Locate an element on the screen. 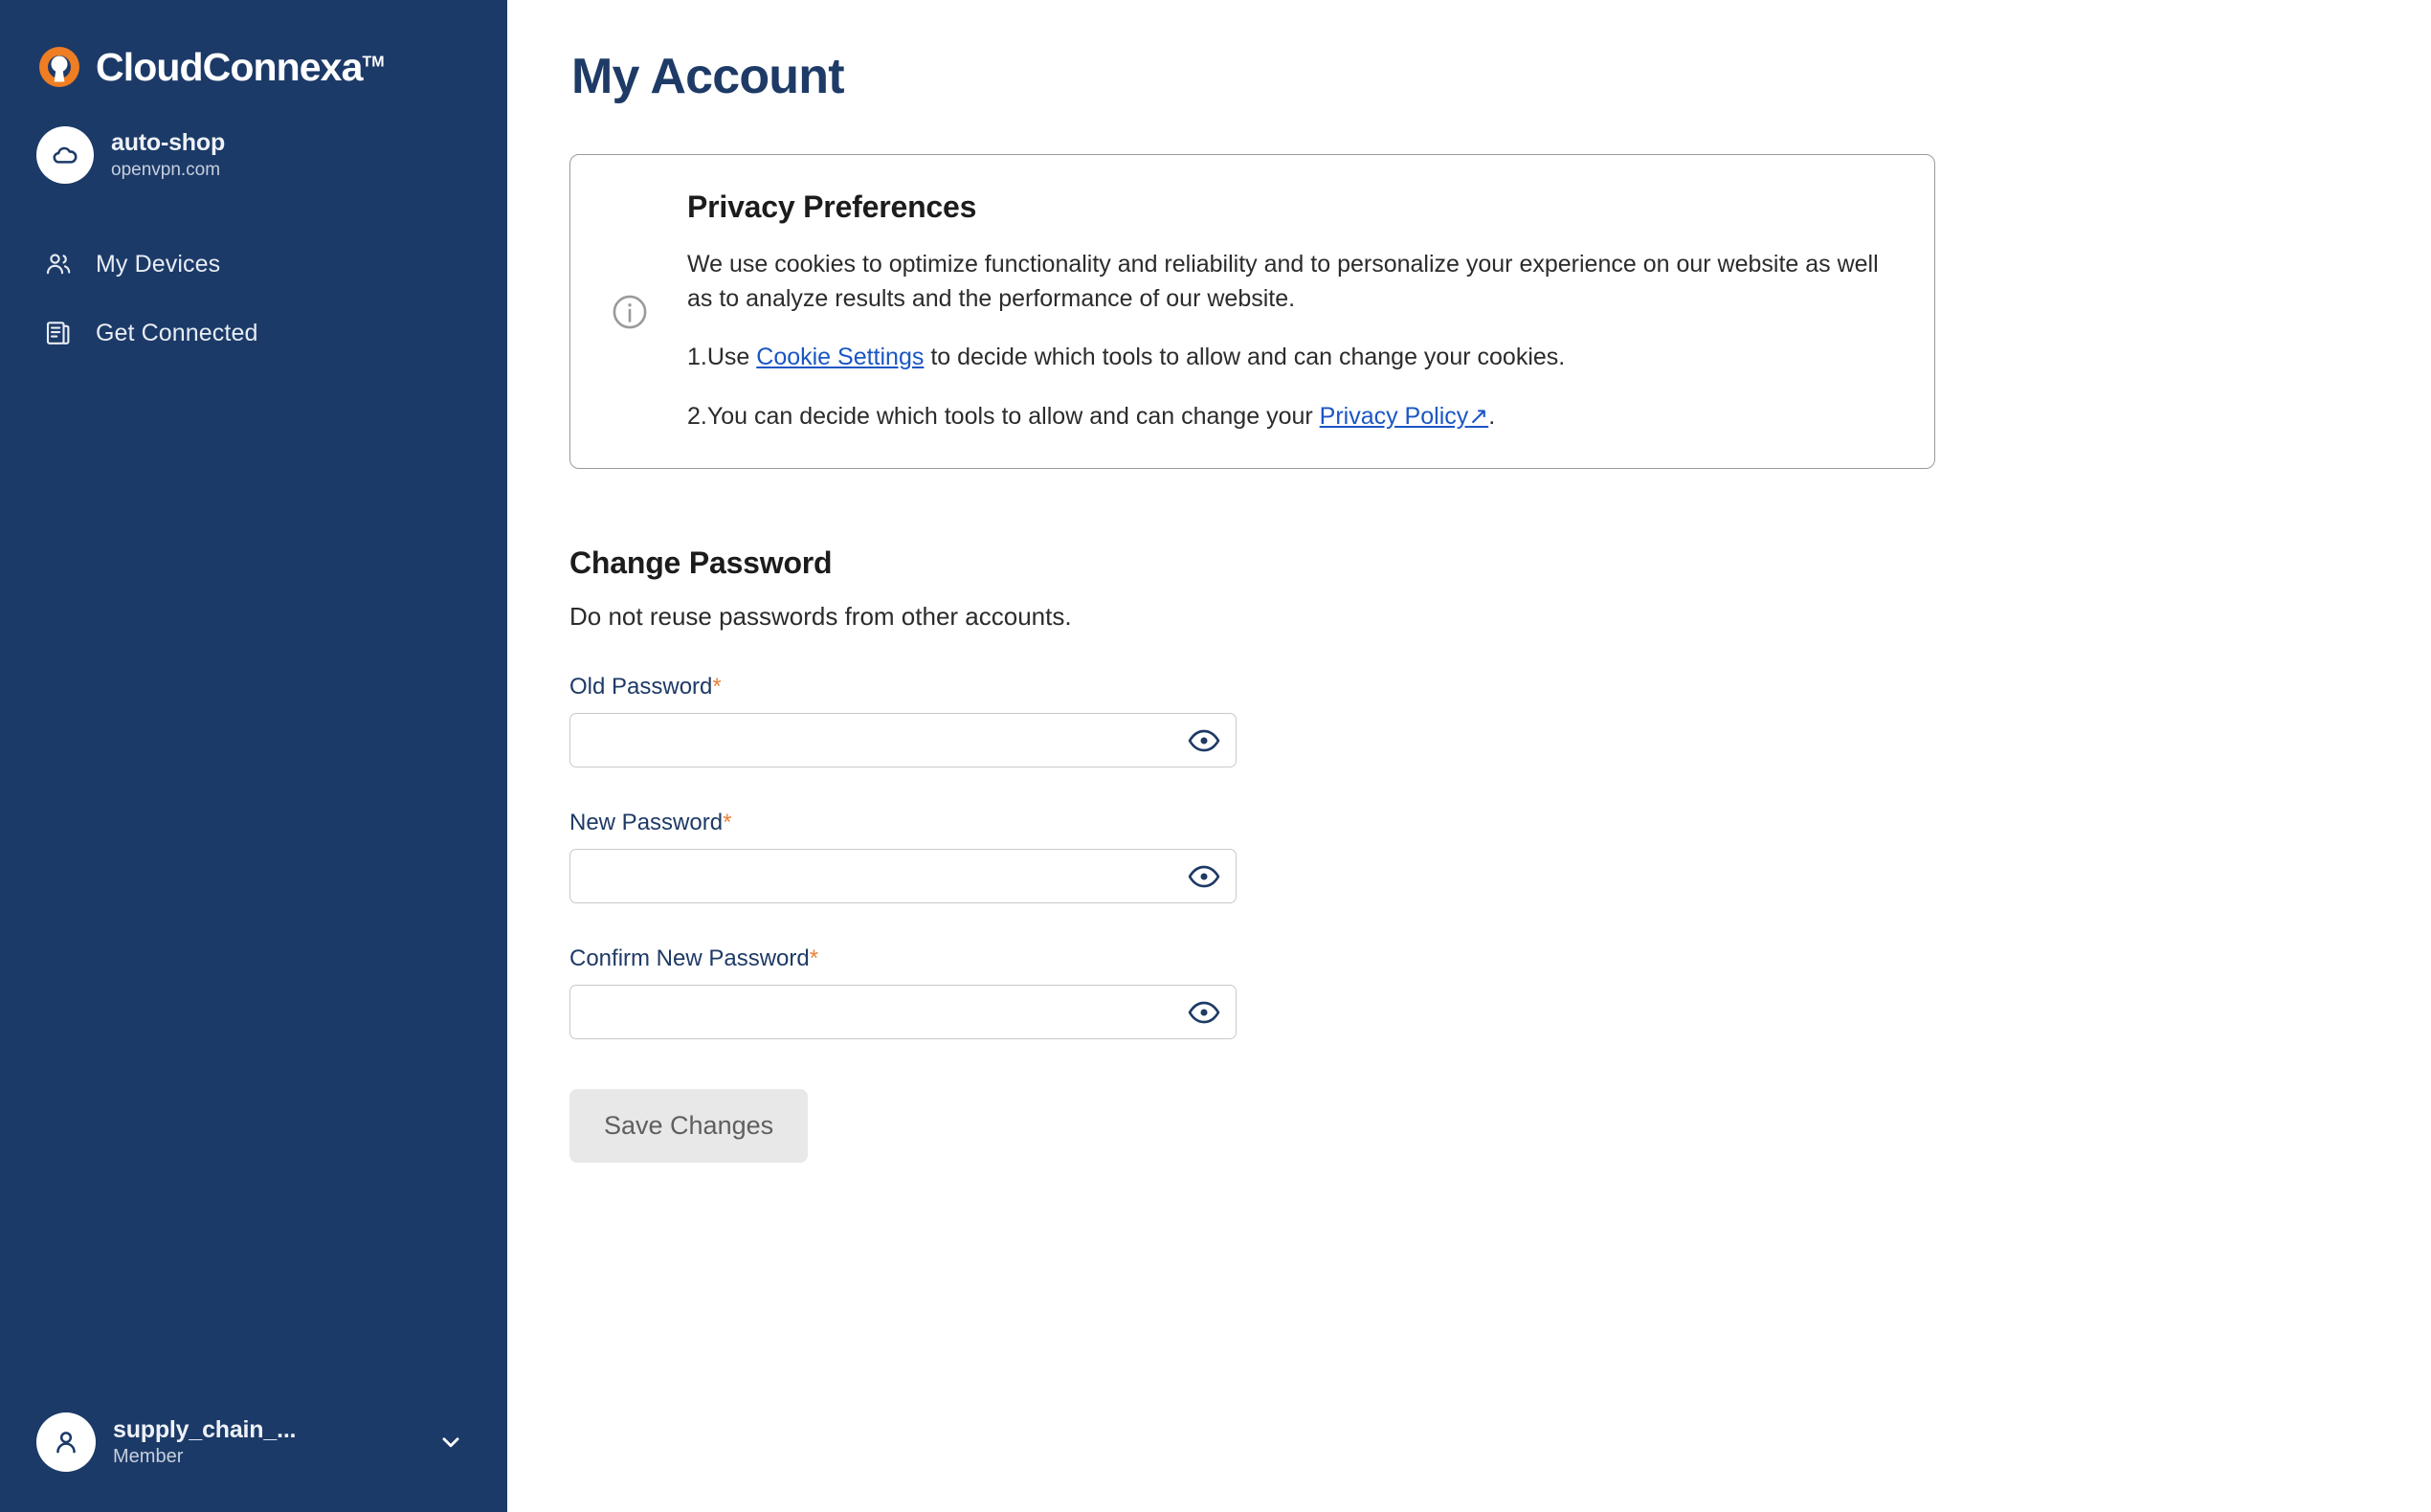 Image resolution: width=2431 pixels, height=1512 pixels. sidebar-item-label: Get Connected is located at coordinates (177, 332).